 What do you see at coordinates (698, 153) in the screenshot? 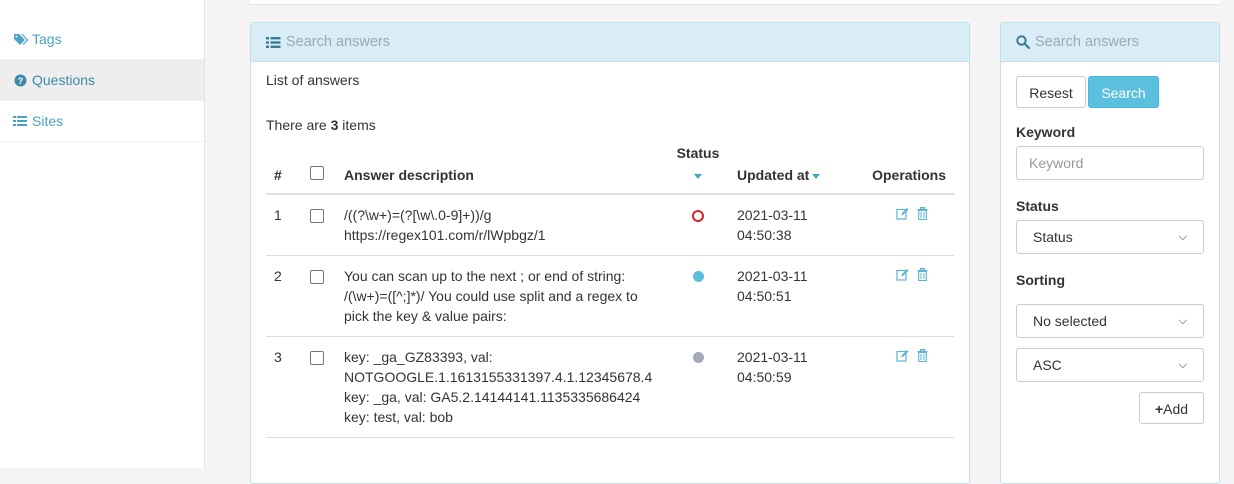
I see `col-status-label: Status` at bounding box center [698, 153].